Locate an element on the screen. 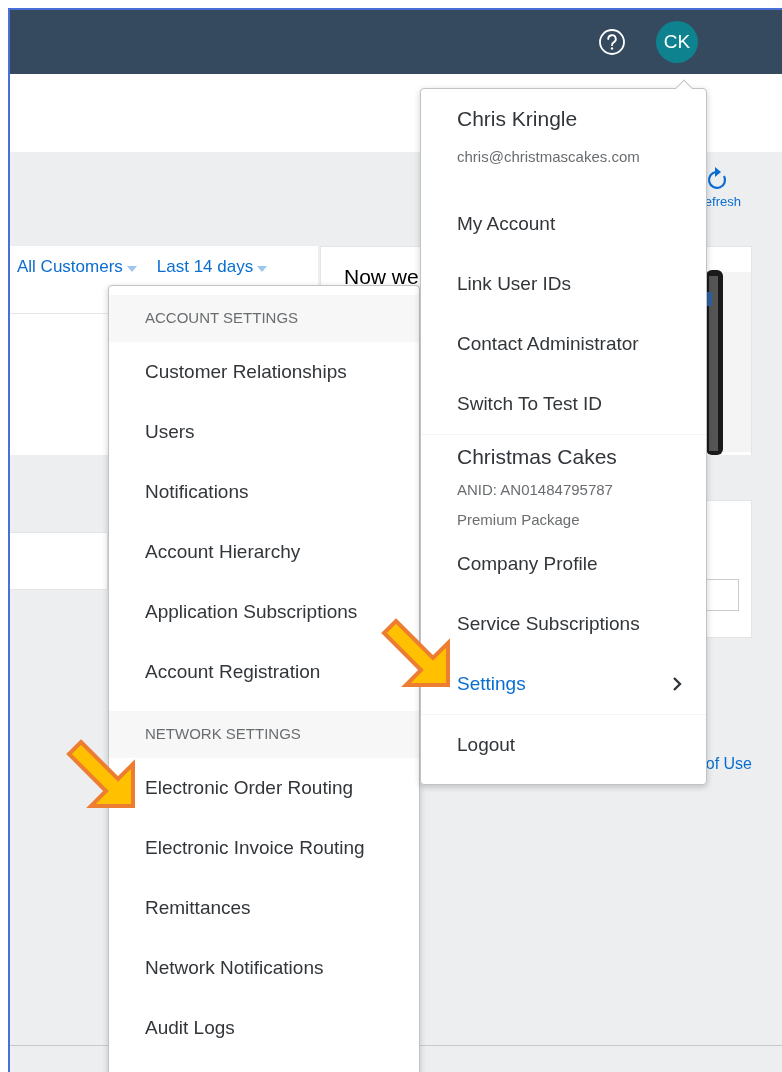 The image size is (782, 1072). menu-item: Remittances is located at coordinates (198, 908).